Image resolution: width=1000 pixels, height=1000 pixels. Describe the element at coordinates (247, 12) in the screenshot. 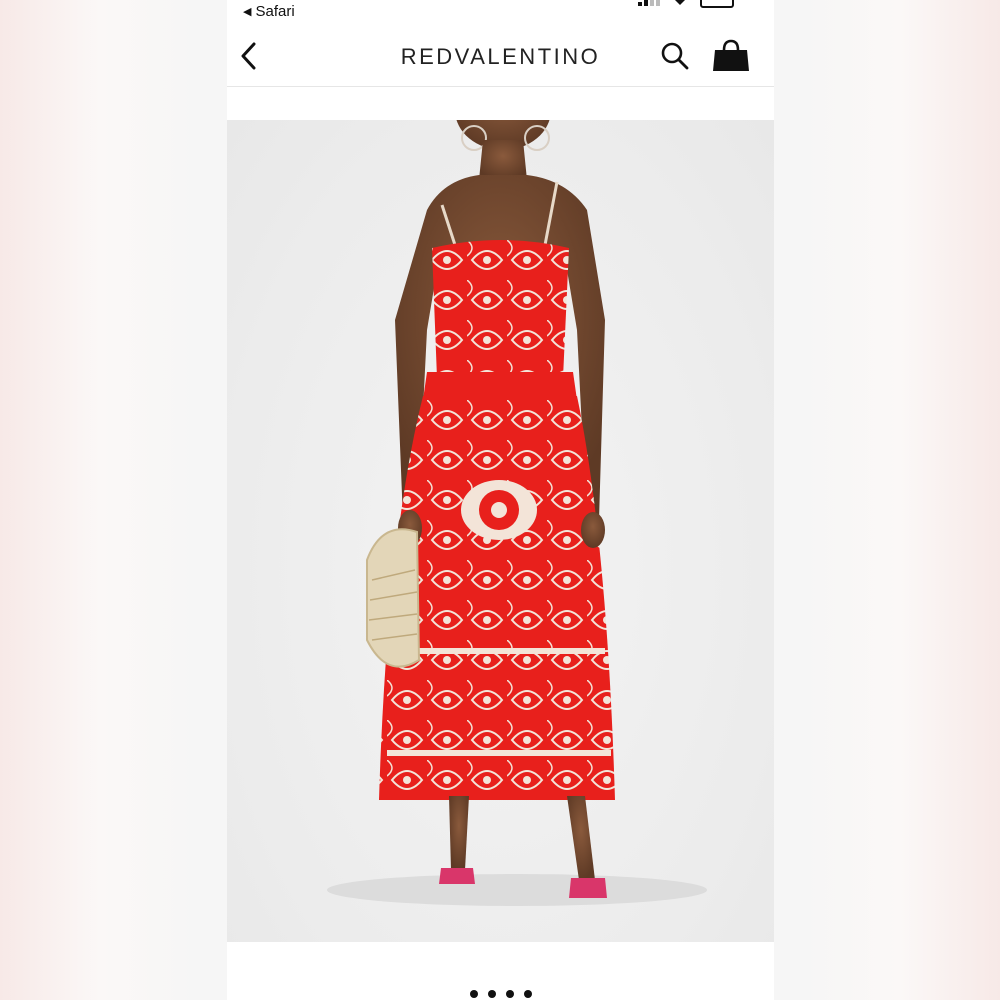

I see `back-triangle-icon: ◀` at that location.